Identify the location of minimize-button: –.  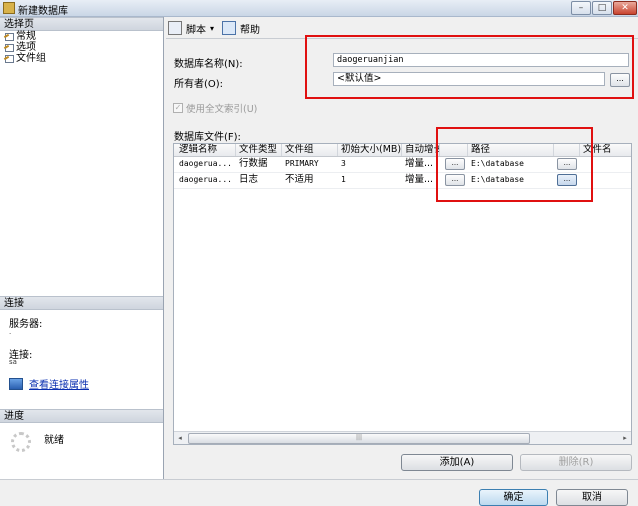
(581, 8).